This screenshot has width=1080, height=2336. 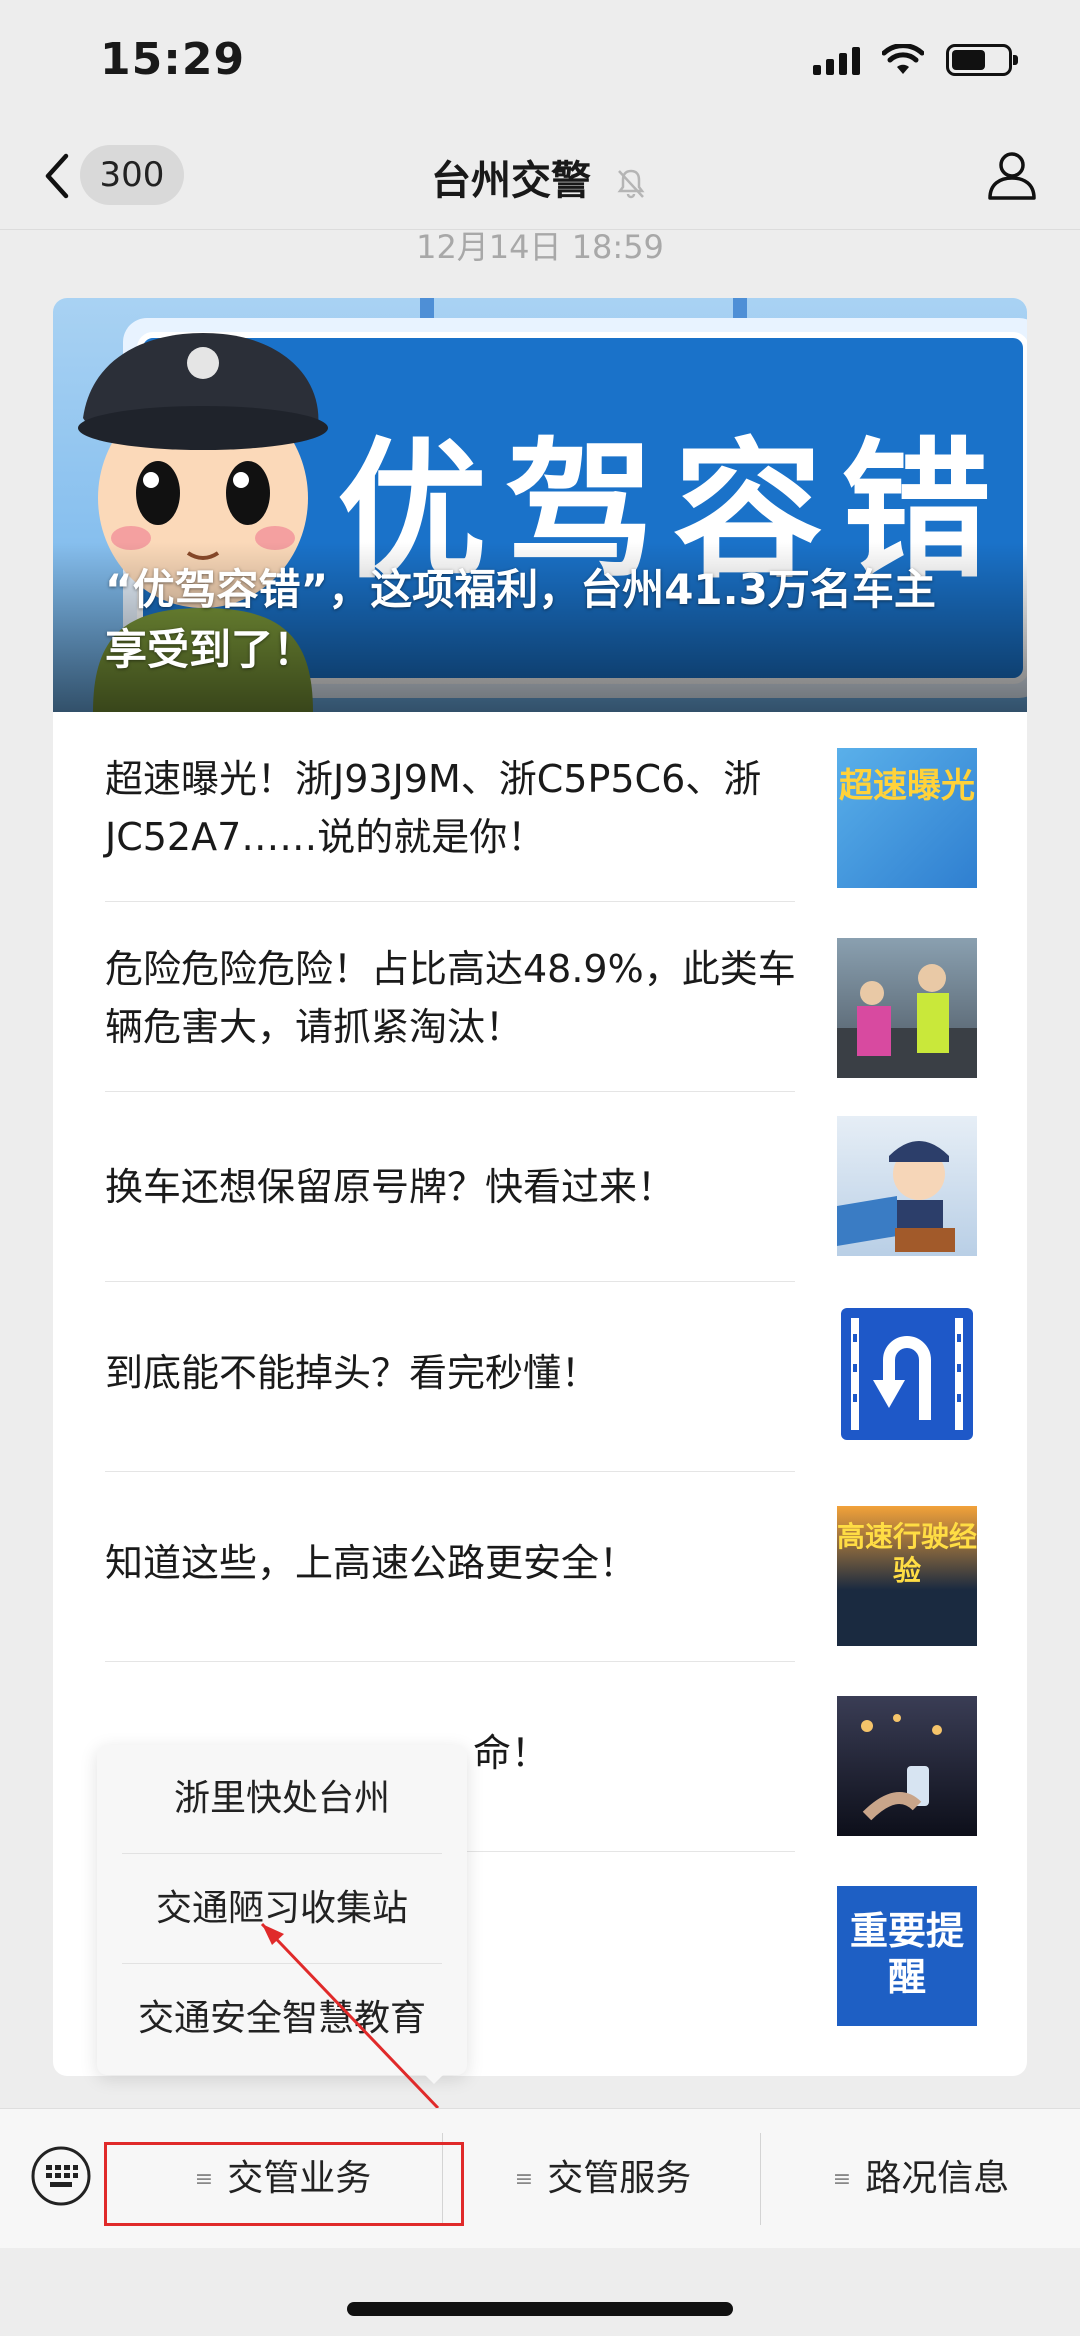 I want to click on article-item: 到底能不能掉头？看完秒懂！, so click(x=540, y=1377).